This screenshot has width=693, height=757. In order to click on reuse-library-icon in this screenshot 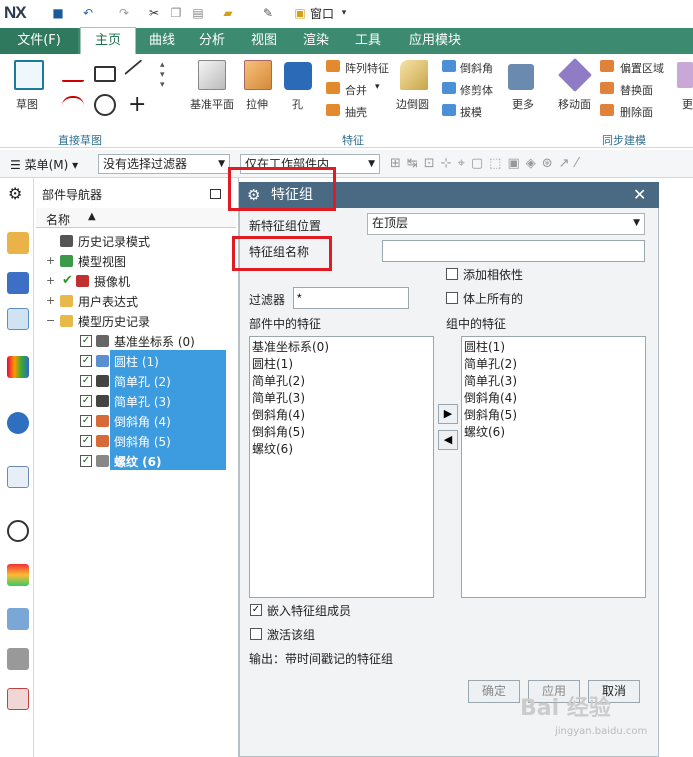, I will do `click(18, 367)`.